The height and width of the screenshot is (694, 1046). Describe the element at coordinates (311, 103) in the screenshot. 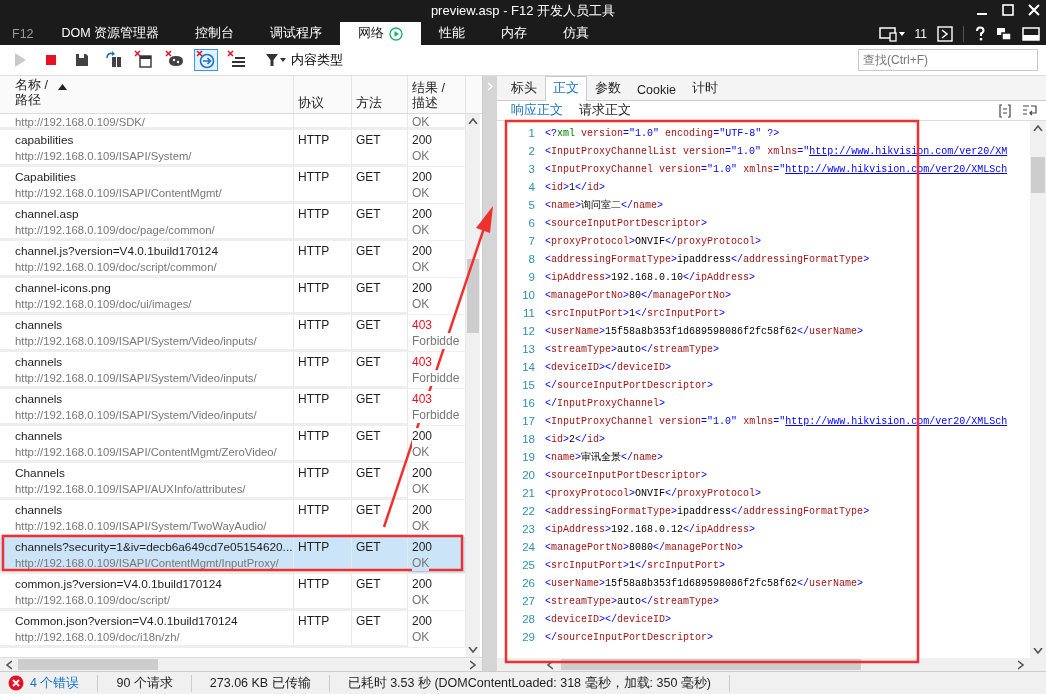

I see `column-header: 协议` at that location.